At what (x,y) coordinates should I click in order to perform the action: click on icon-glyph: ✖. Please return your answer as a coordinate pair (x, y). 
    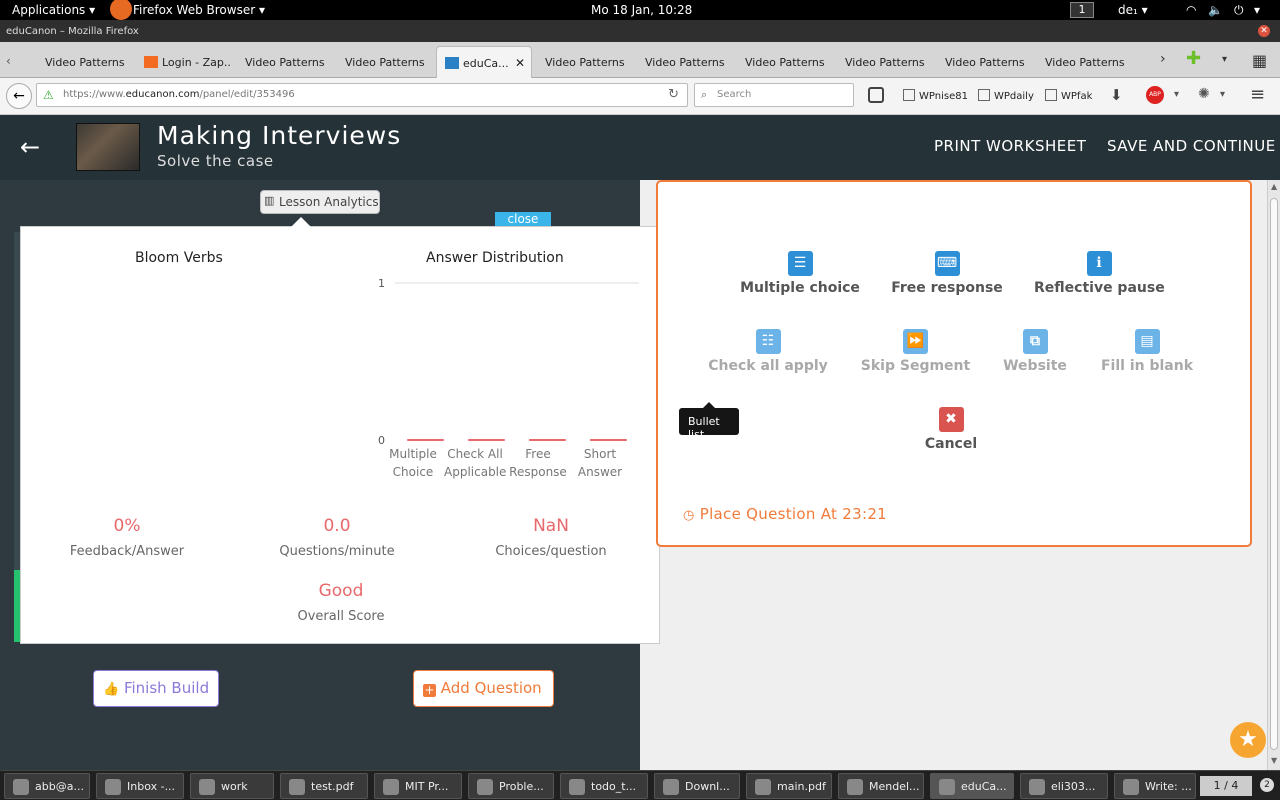
    Looking at the image, I should click on (951, 419).